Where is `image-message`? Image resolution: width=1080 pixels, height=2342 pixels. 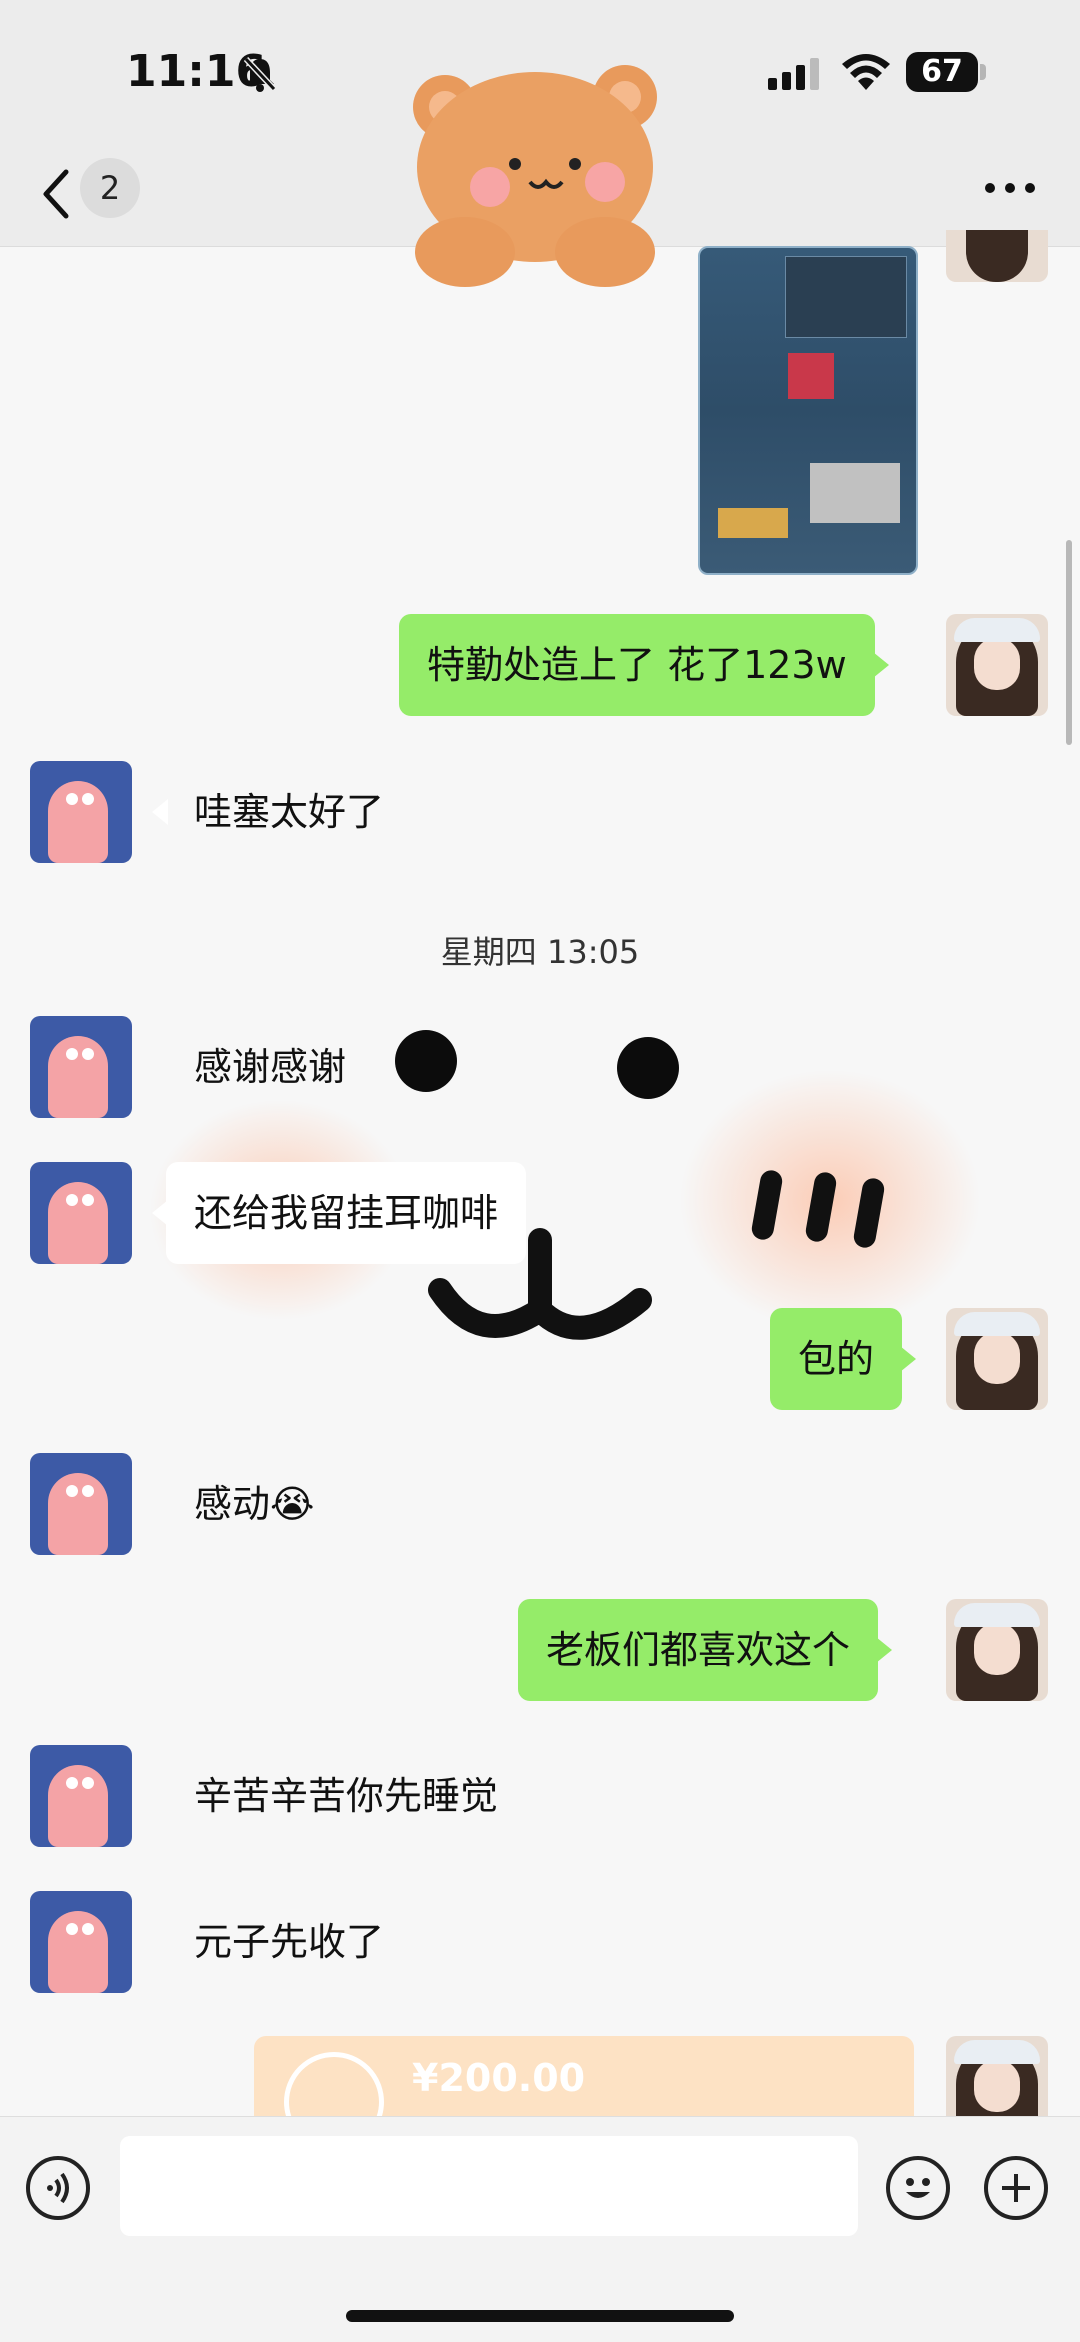
image-message is located at coordinates (808, 410).